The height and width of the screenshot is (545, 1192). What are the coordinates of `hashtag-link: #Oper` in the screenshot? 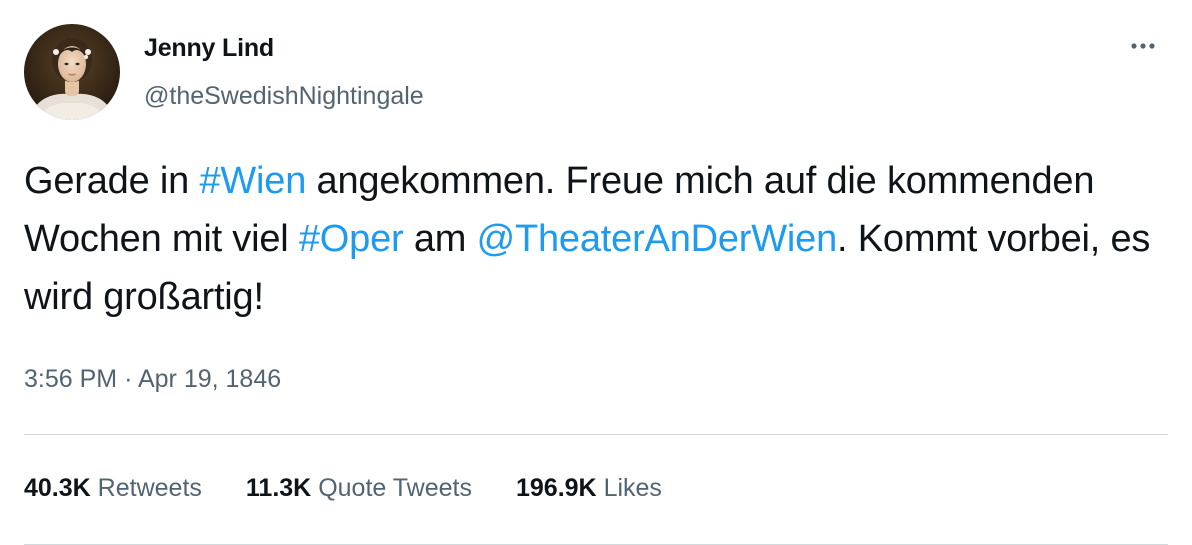 It's located at (351, 239).